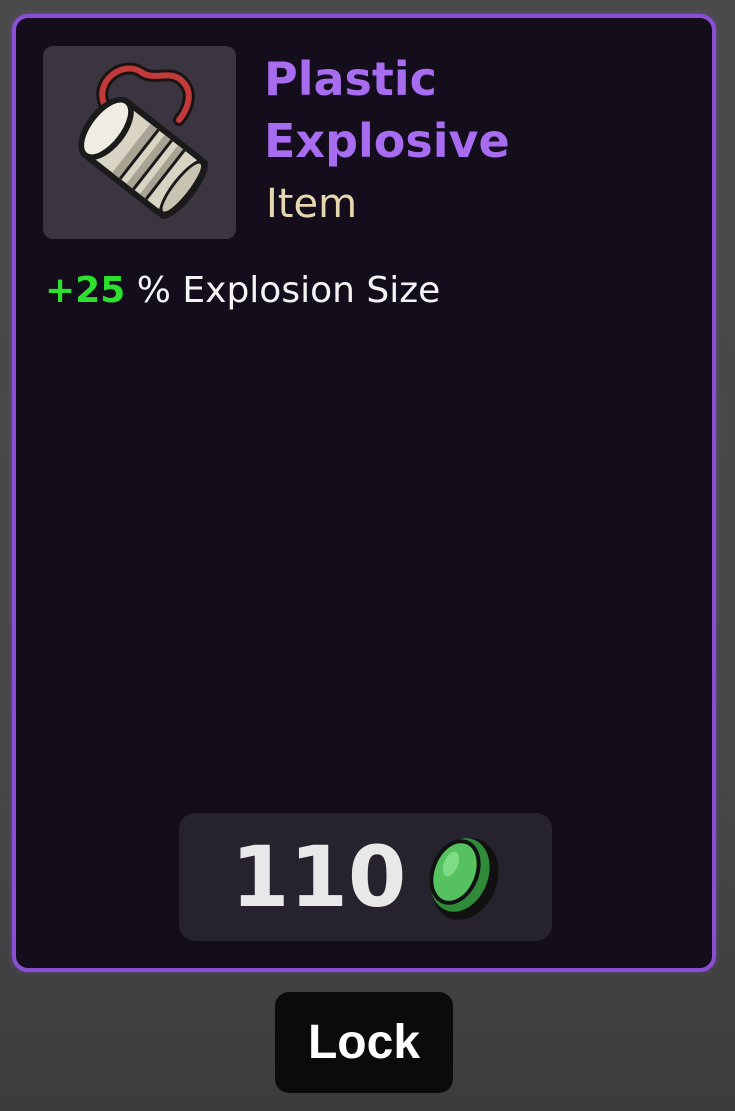 The width and height of the screenshot is (735, 1111). What do you see at coordinates (153, 290) in the screenshot?
I see `stat-unit: %` at bounding box center [153, 290].